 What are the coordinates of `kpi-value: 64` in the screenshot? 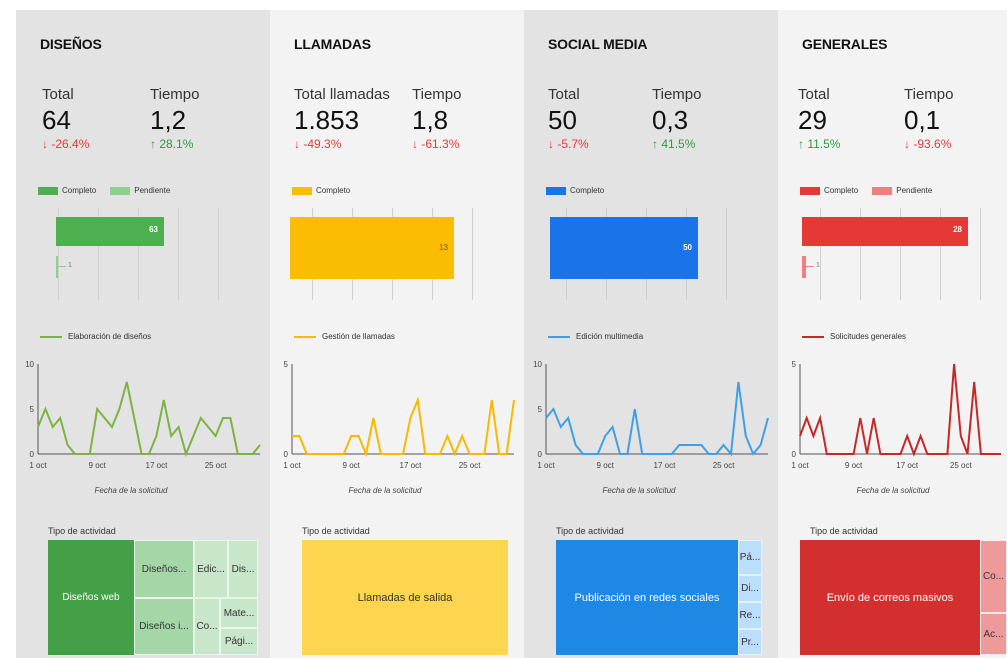 It's located at (56, 120).